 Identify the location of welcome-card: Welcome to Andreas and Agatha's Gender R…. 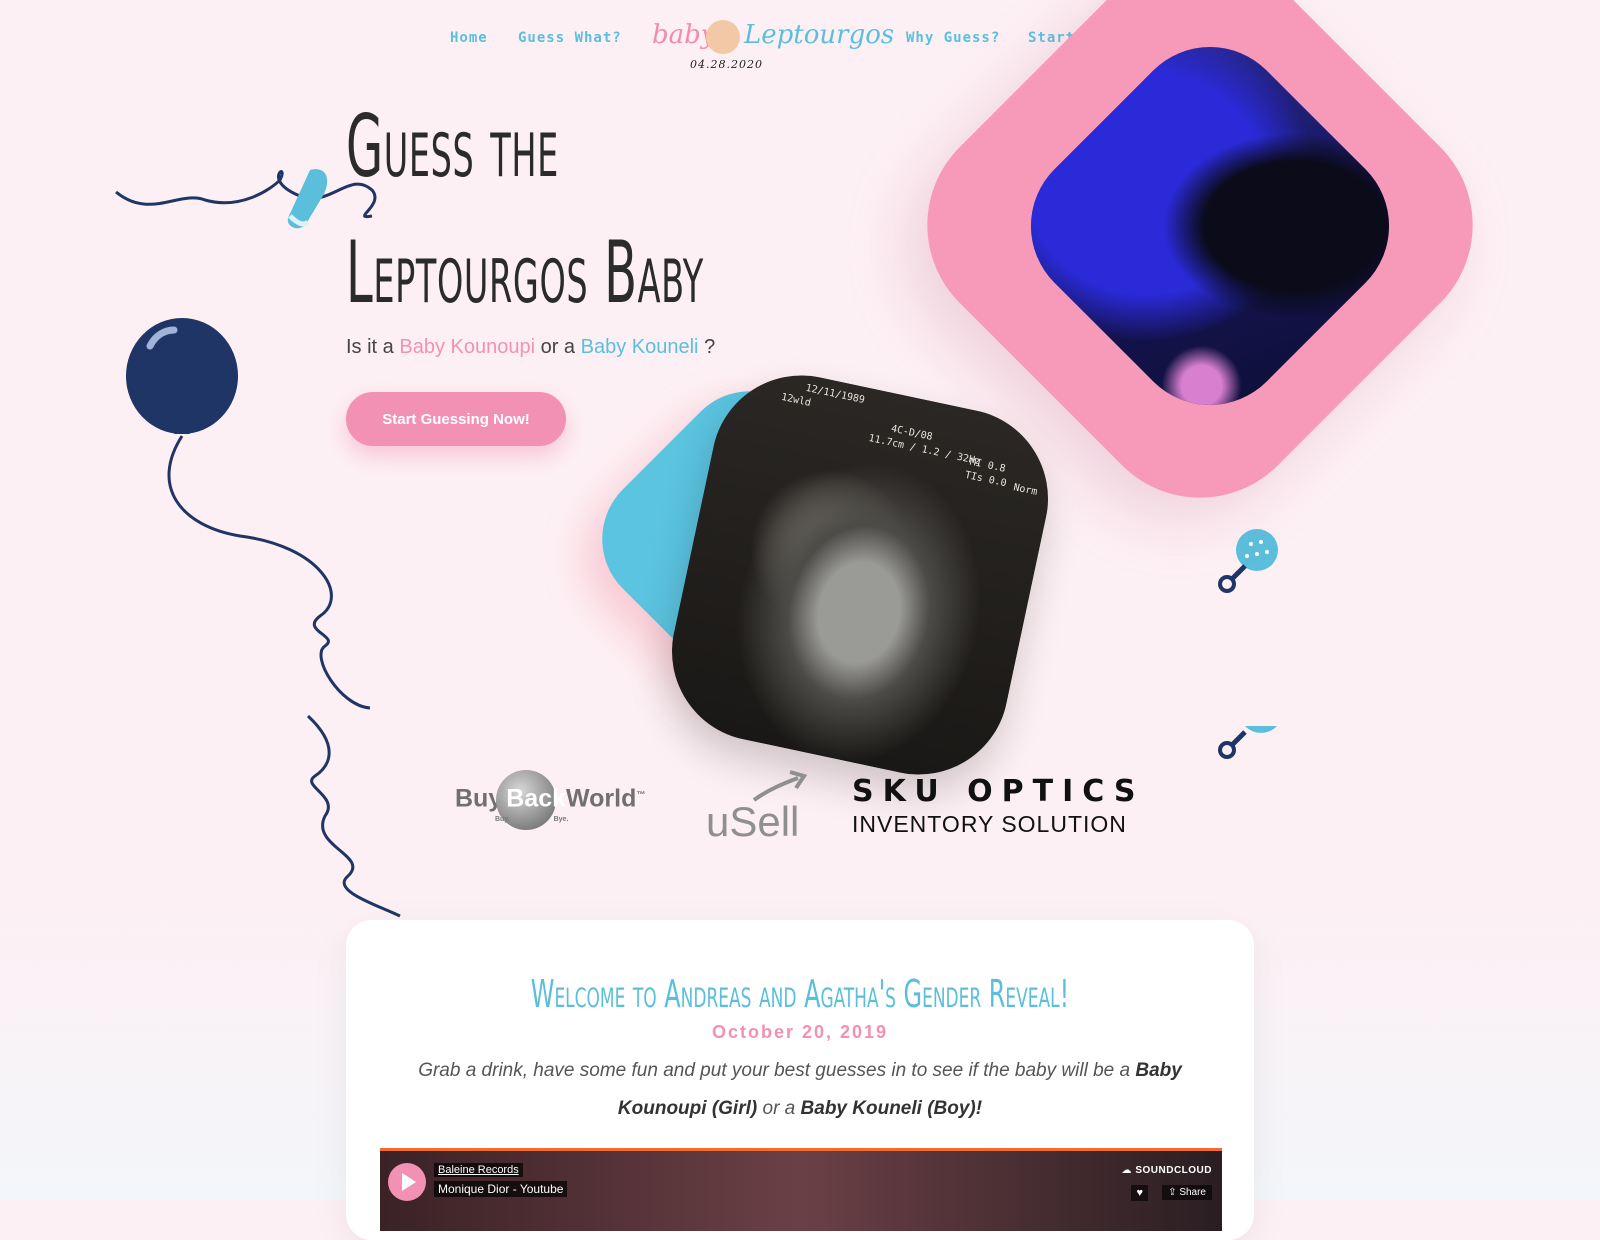
(800, 1080).